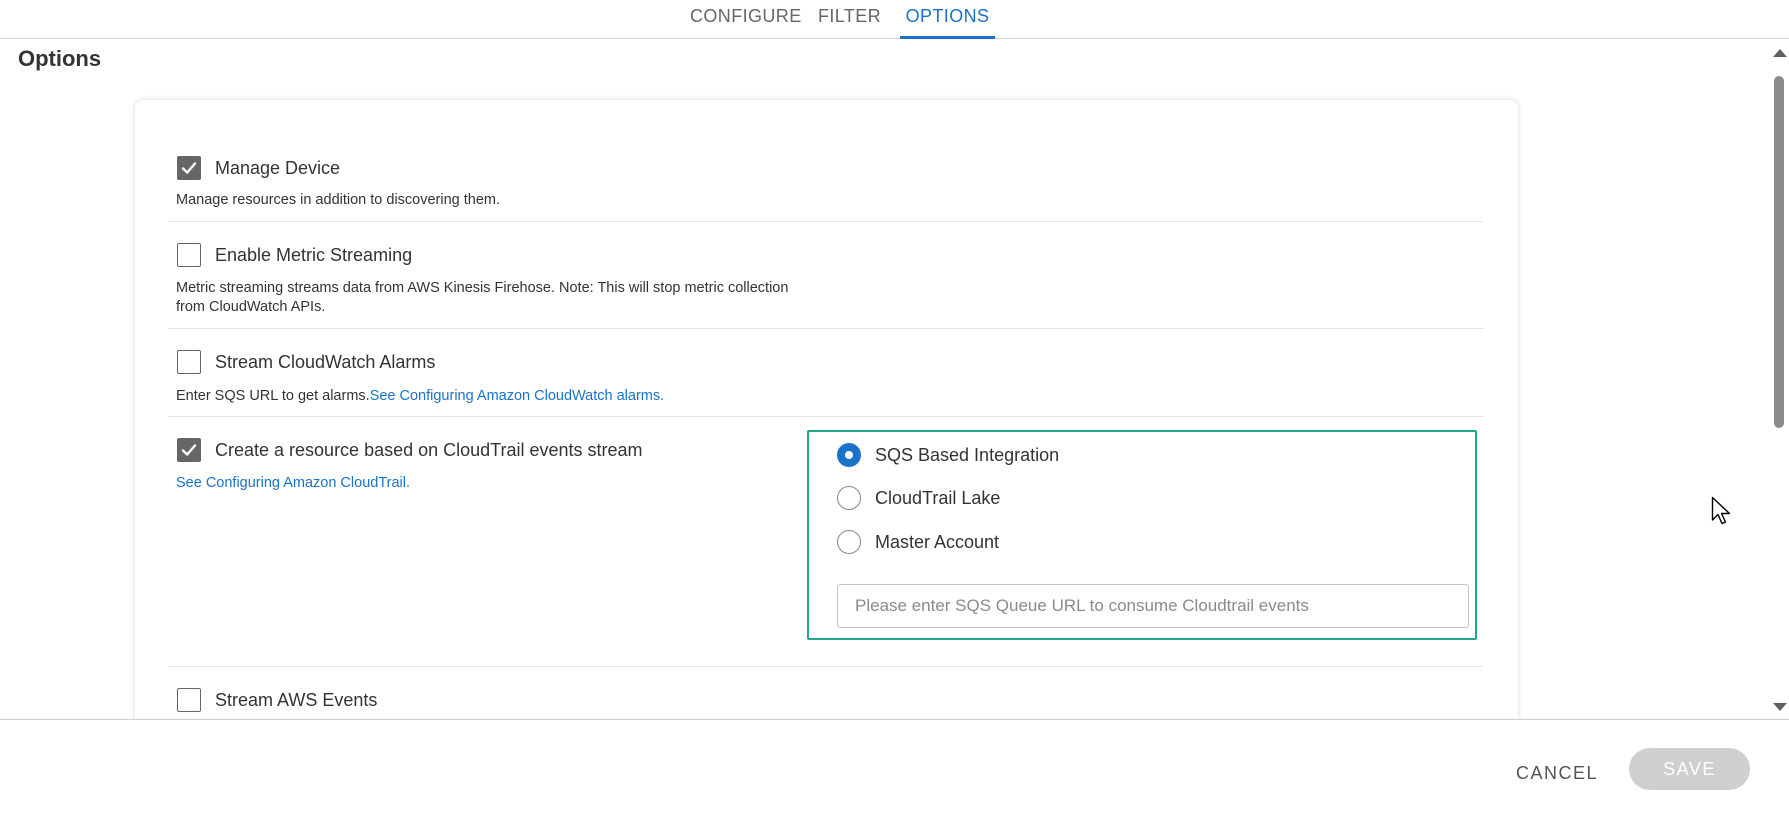 The image size is (1789, 820). I want to click on cloudtrail-checkbox, so click(189, 450).